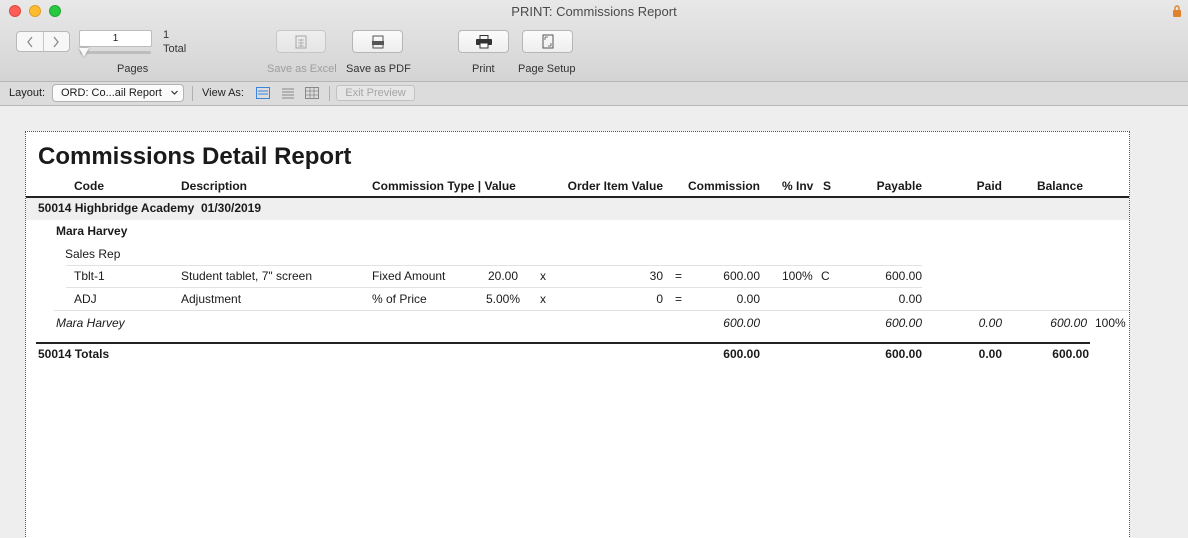 The image size is (1188, 538). Describe the element at coordinates (115, 38) in the screenshot. I see `page-number-field: 1` at that location.